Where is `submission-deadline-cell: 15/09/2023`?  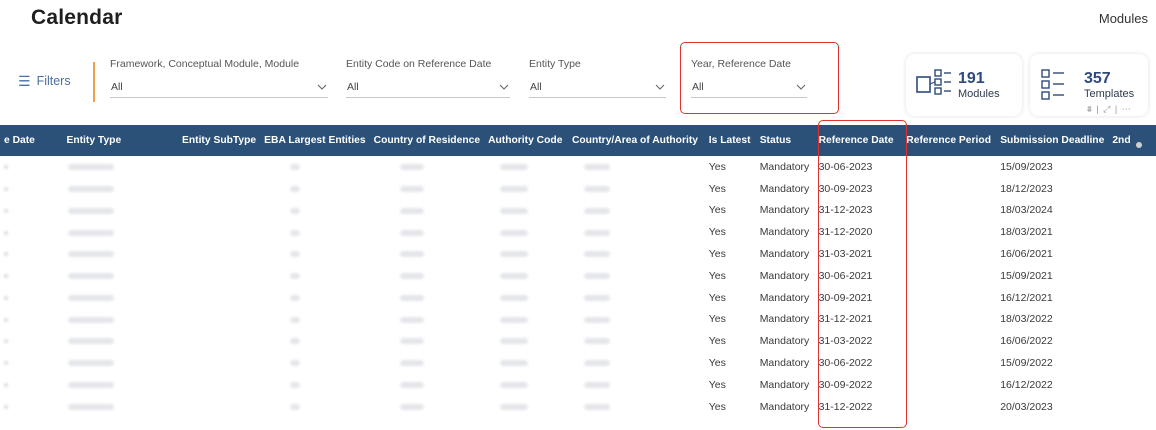 submission-deadline-cell: 15/09/2023 is located at coordinates (1026, 166).